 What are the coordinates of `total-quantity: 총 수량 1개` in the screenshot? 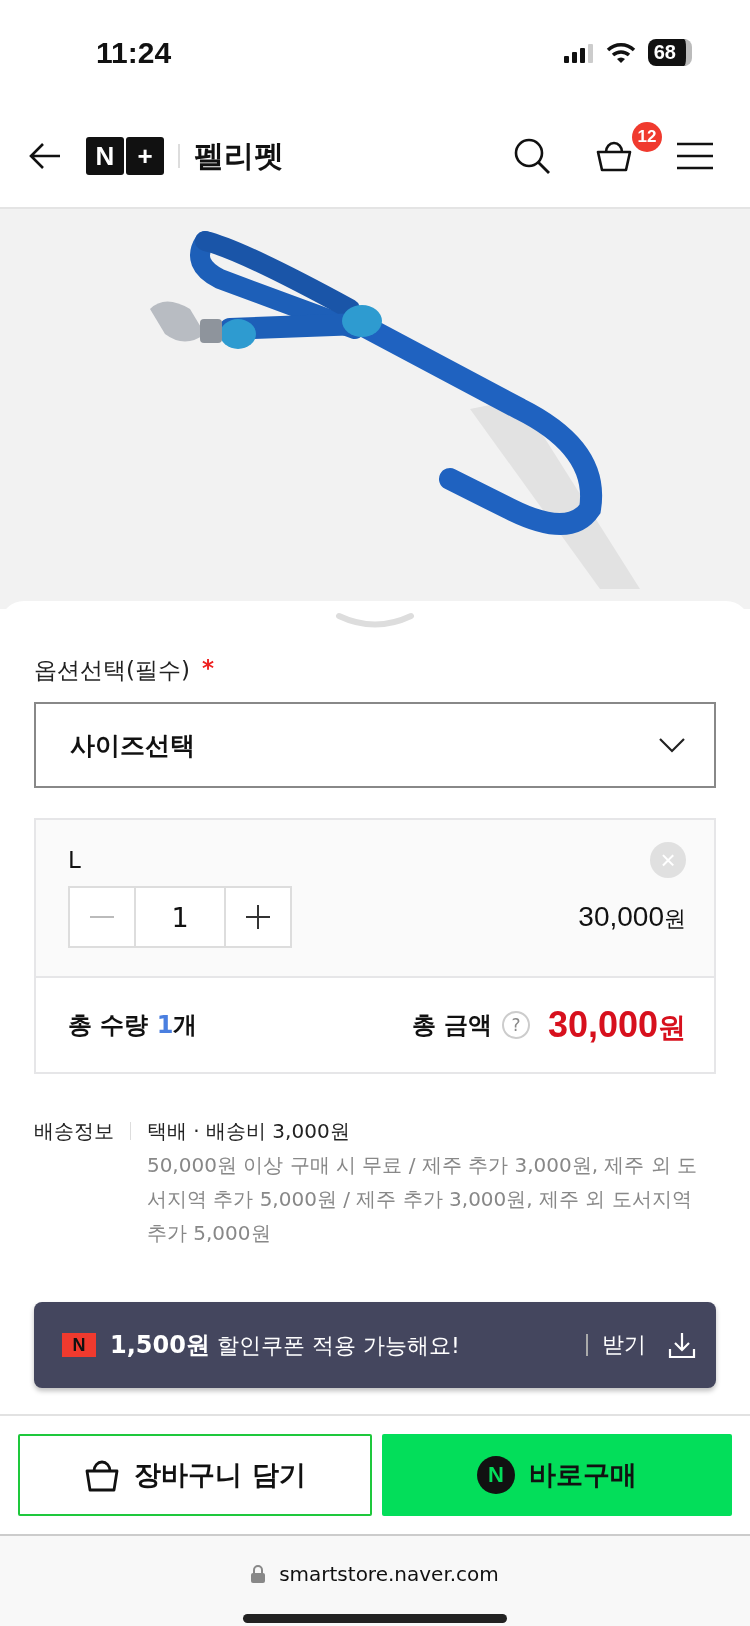 It's located at (133, 1025).